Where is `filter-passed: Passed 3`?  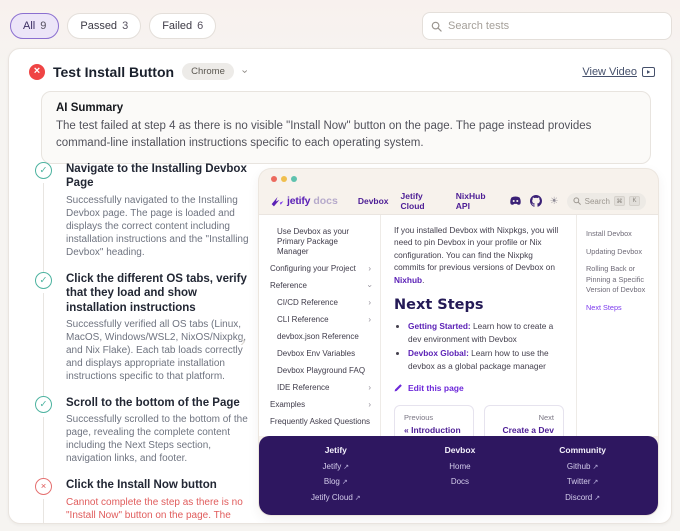 filter-passed: Passed 3 is located at coordinates (104, 26).